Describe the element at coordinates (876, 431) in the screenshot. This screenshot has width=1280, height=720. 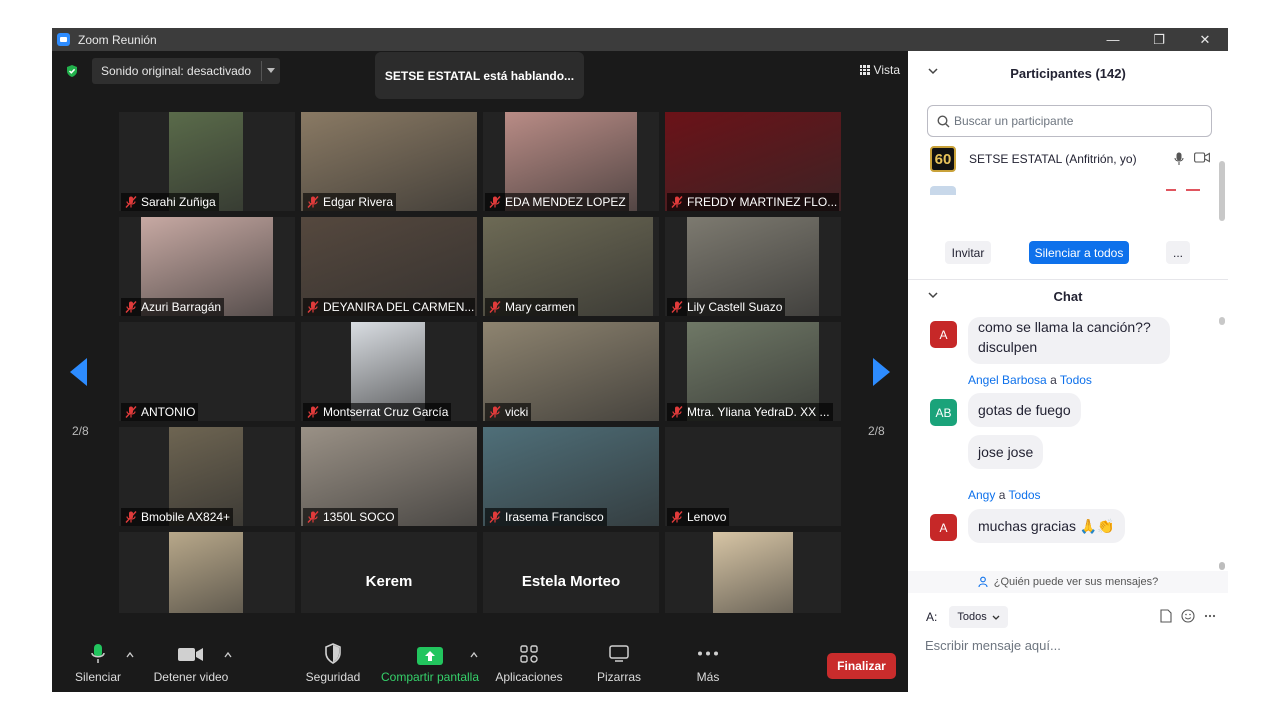
I see `page-indicator-right: 2/8` at that location.